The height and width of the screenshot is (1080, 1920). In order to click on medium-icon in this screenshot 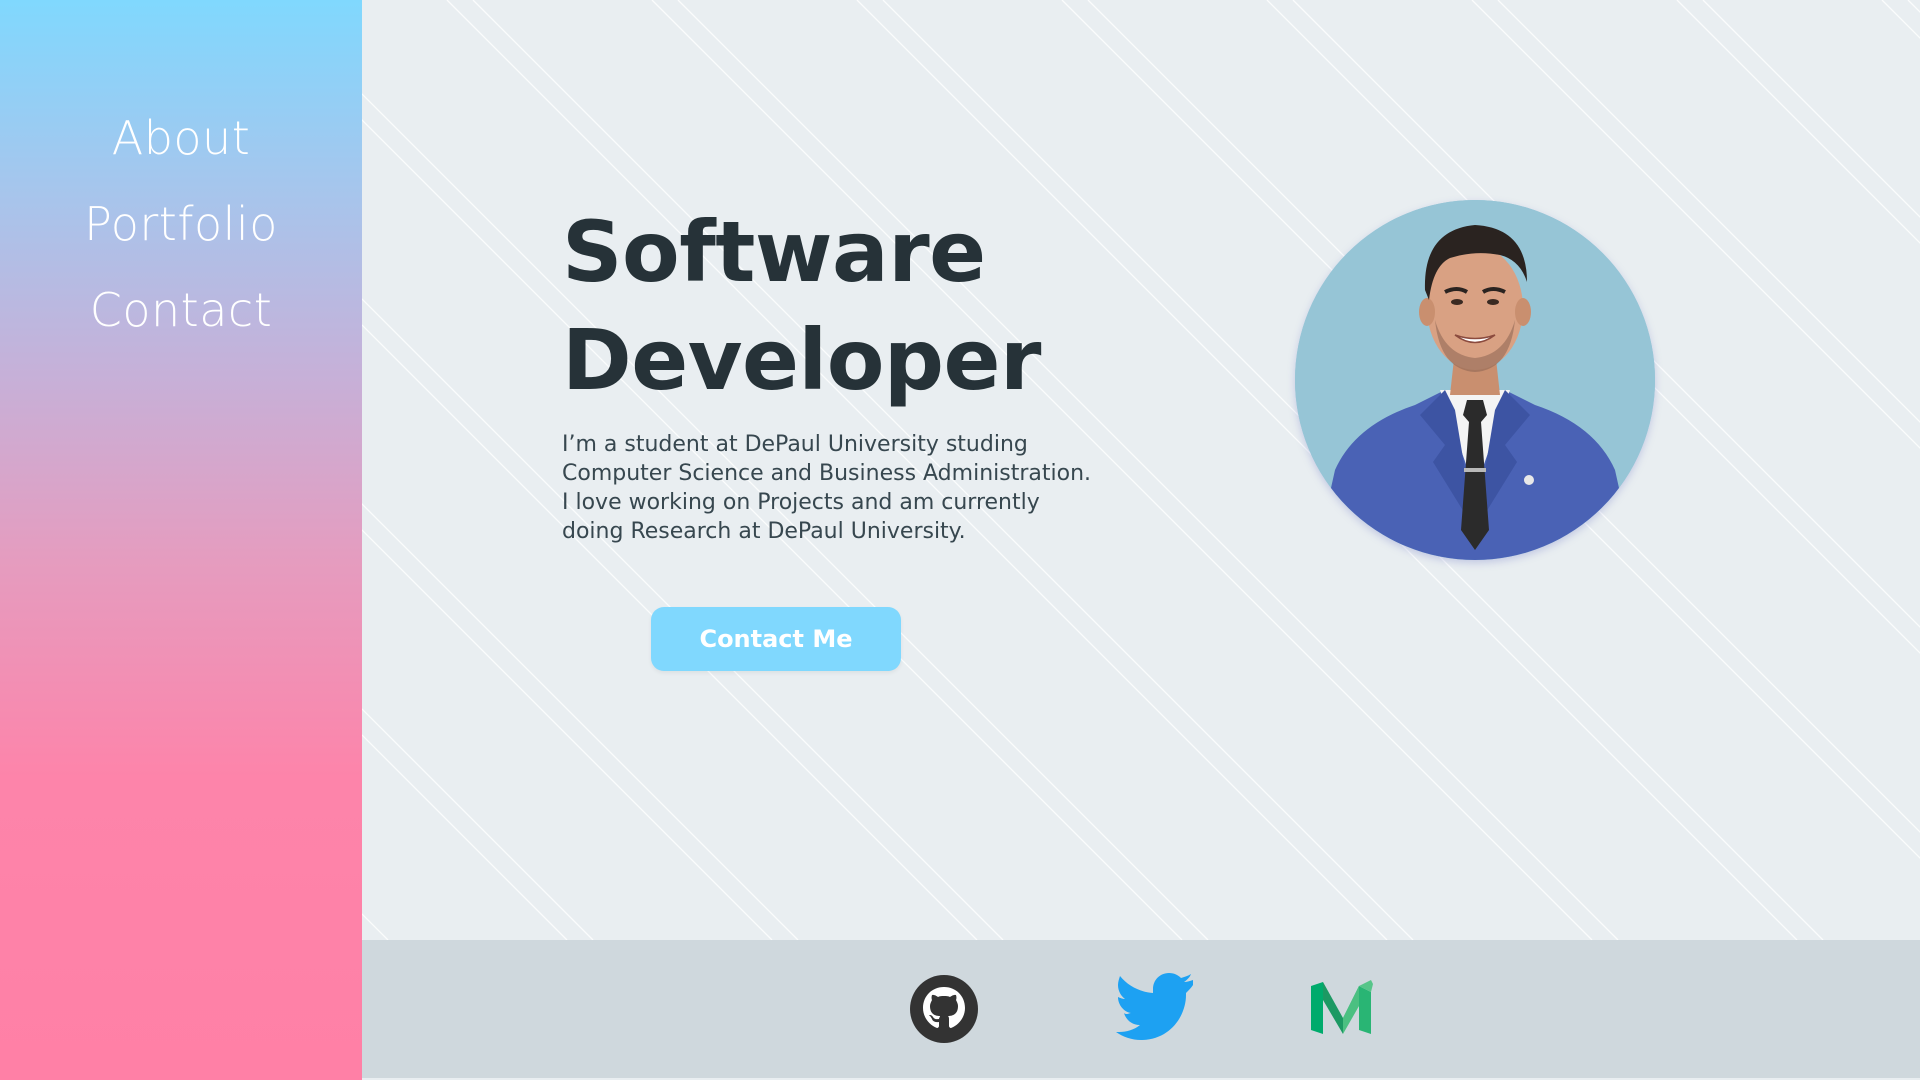, I will do `click(1342, 1007)`.